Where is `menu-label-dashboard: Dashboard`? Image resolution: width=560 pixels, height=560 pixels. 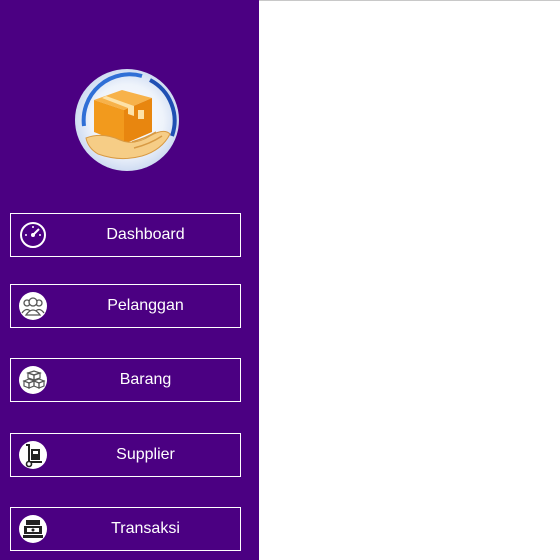
menu-label-dashboard: Dashboard is located at coordinates (145, 234).